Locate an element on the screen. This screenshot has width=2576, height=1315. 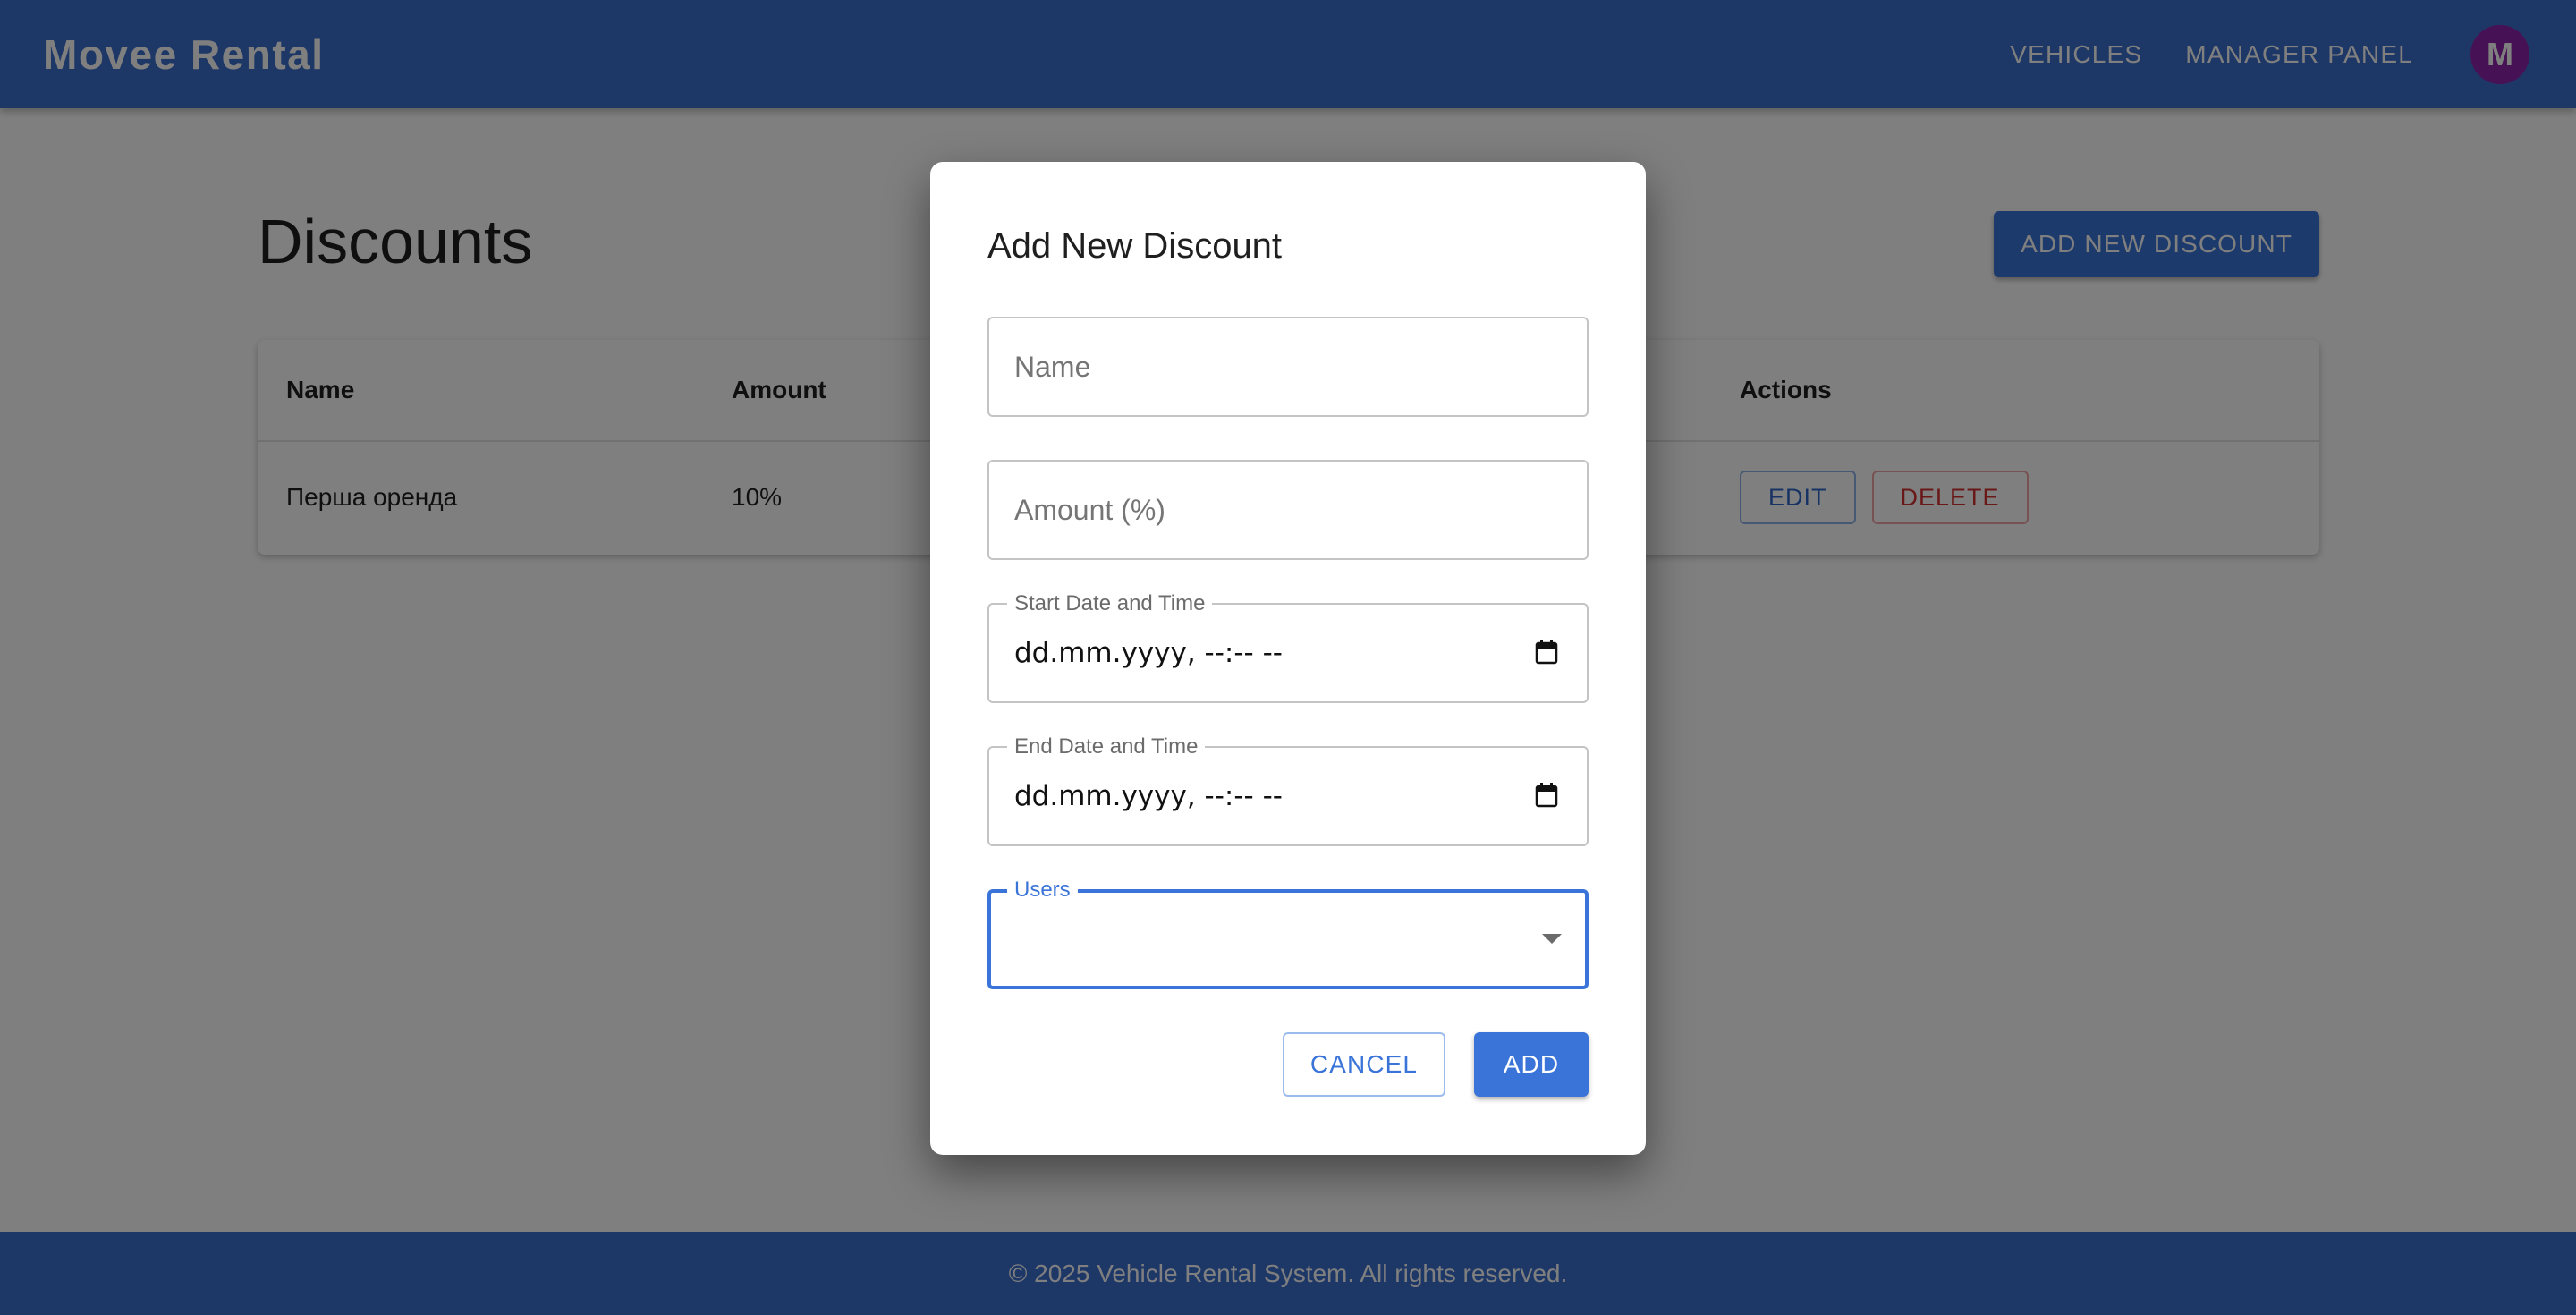
dialog-title: Add New Discount is located at coordinates (1135, 246).